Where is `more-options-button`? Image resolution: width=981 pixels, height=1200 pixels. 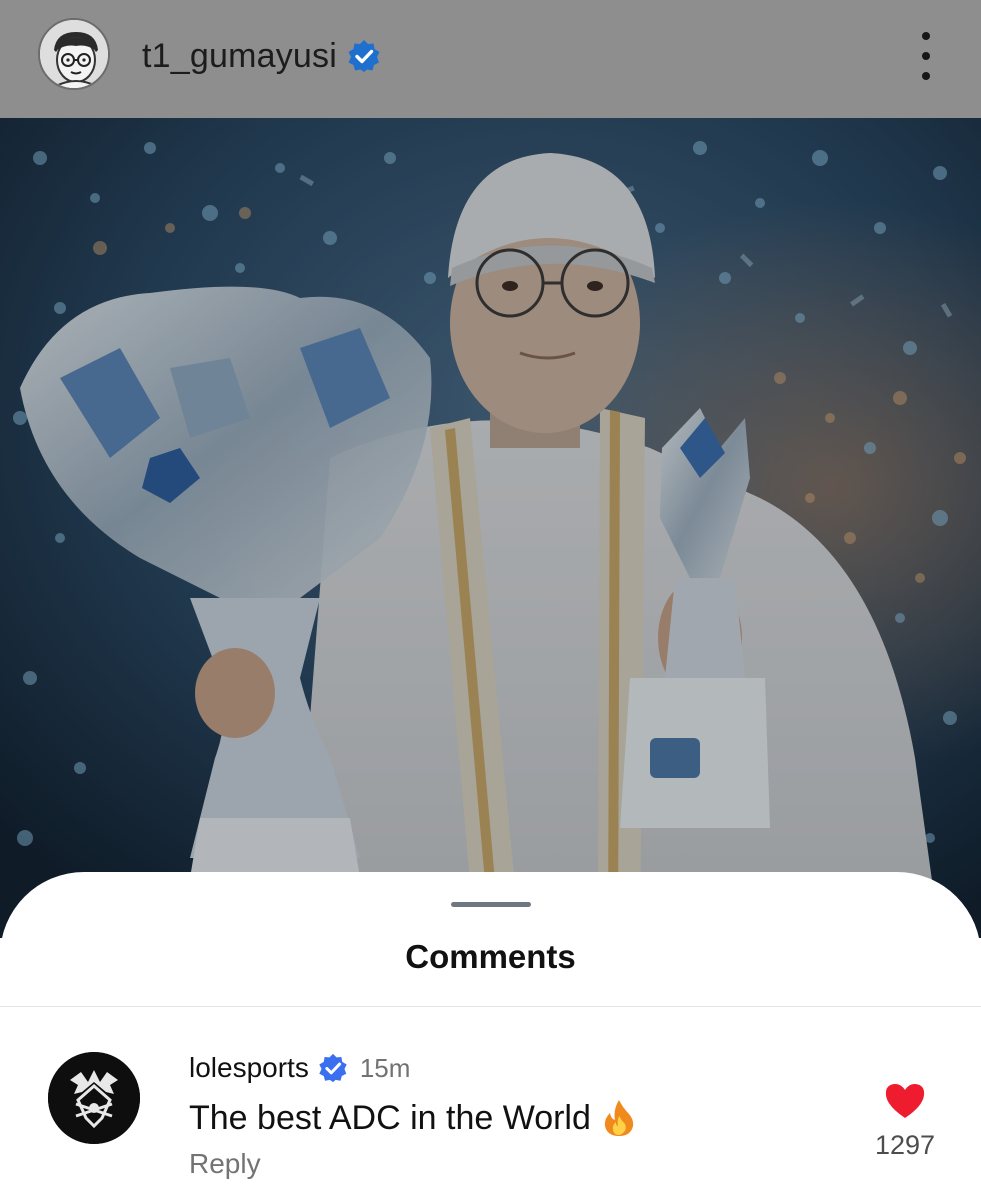
more-options-button is located at coordinates (926, 56).